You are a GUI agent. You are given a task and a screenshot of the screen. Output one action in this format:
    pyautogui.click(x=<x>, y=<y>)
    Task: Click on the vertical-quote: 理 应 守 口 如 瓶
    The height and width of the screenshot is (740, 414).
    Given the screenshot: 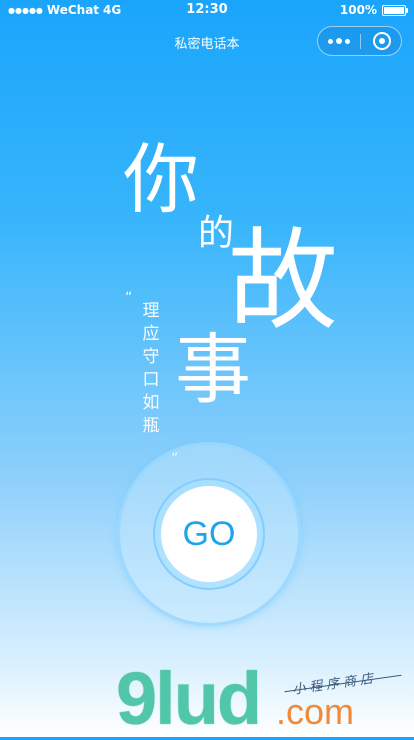 What is the action you would take?
    pyautogui.click(x=151, y=369)
    